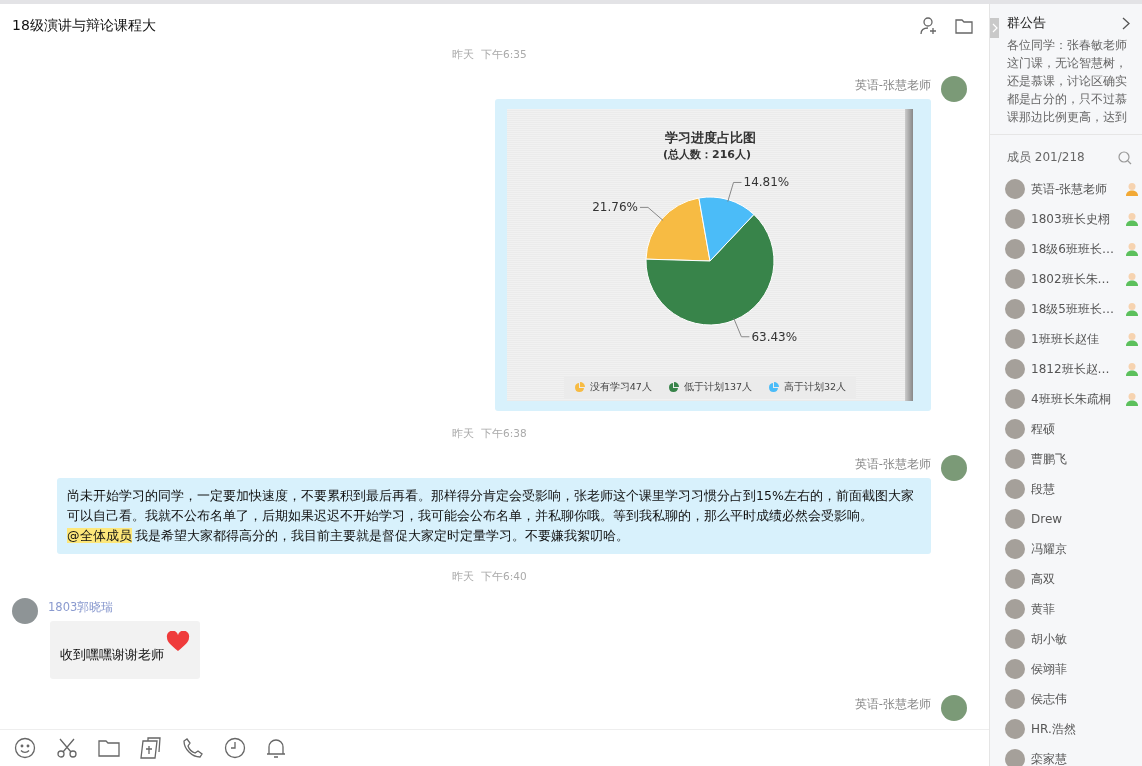  Describe the element at coordinates (615, 207) in the screenshot. I see `pie-value-label: 21.76%` at that location.